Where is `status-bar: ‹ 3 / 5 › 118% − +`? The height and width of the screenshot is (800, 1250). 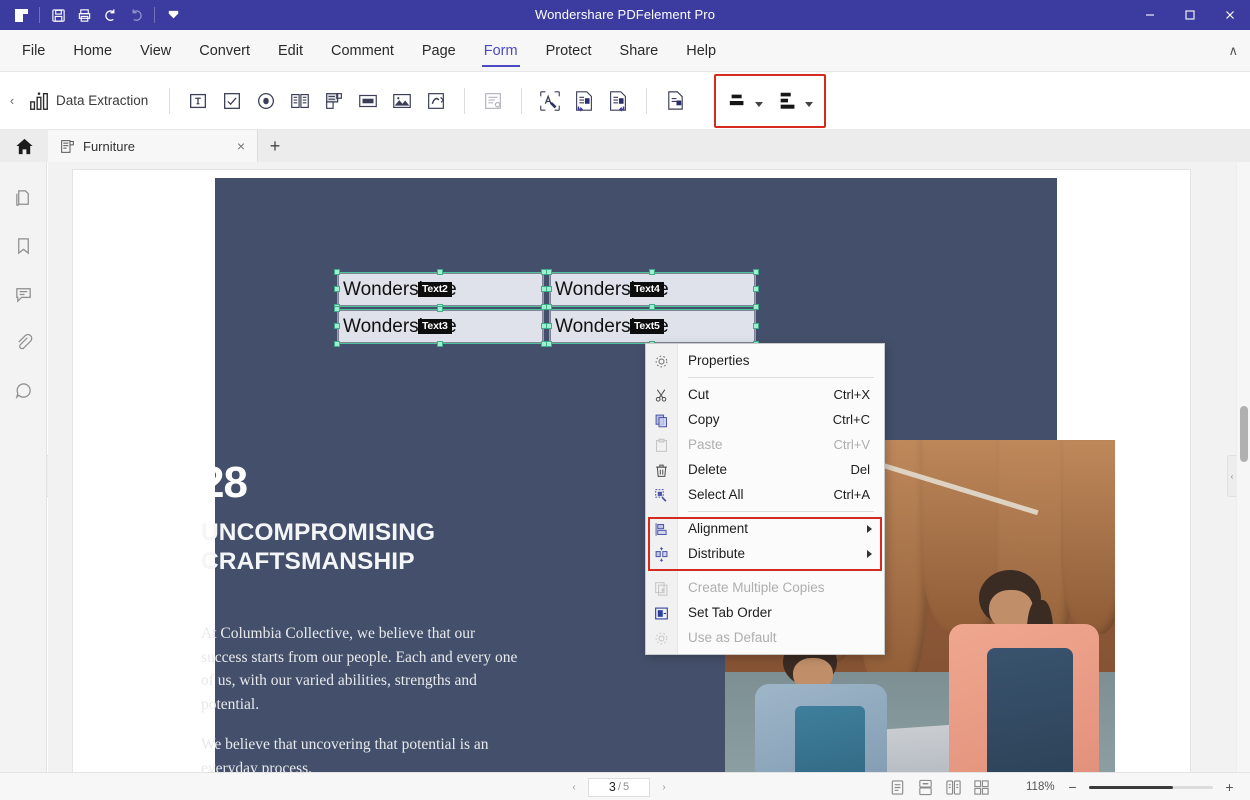 status-bar: ‹ 3 / 5 › 118% − + is located at coordinates (625, 786).